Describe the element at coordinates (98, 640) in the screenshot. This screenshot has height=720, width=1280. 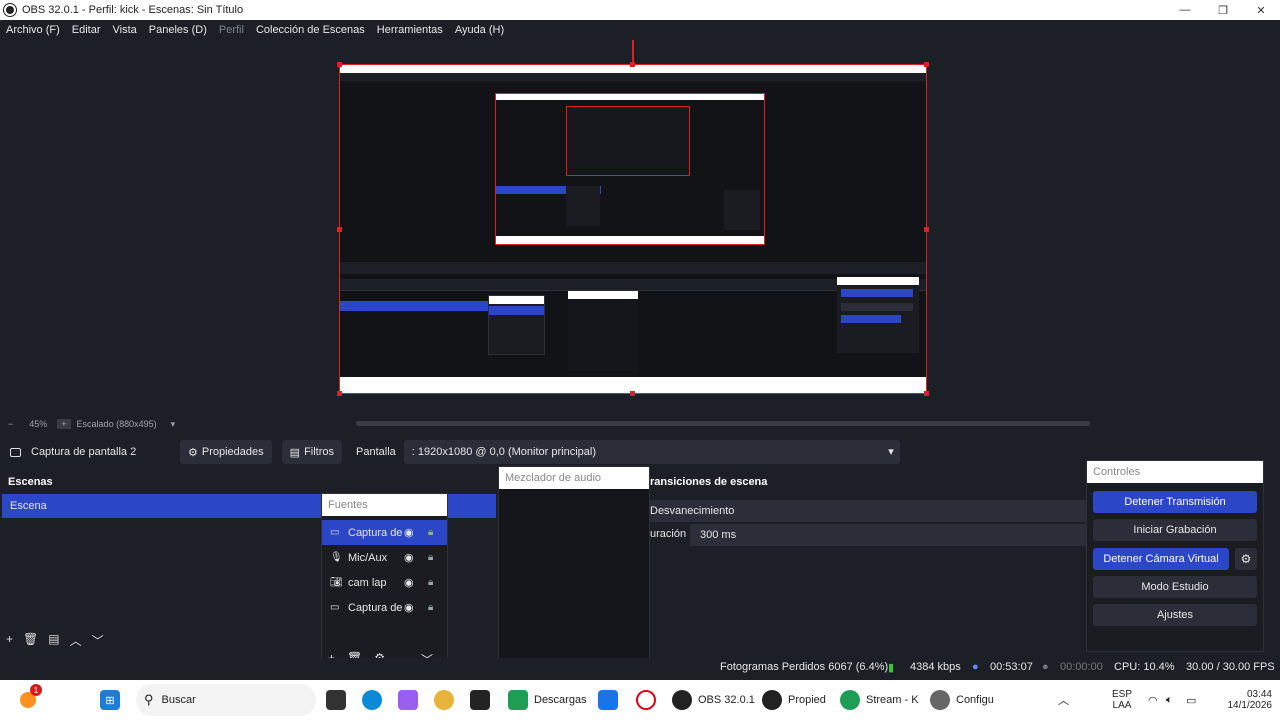
I see `chevron-down-icon: ﹀` at that location.